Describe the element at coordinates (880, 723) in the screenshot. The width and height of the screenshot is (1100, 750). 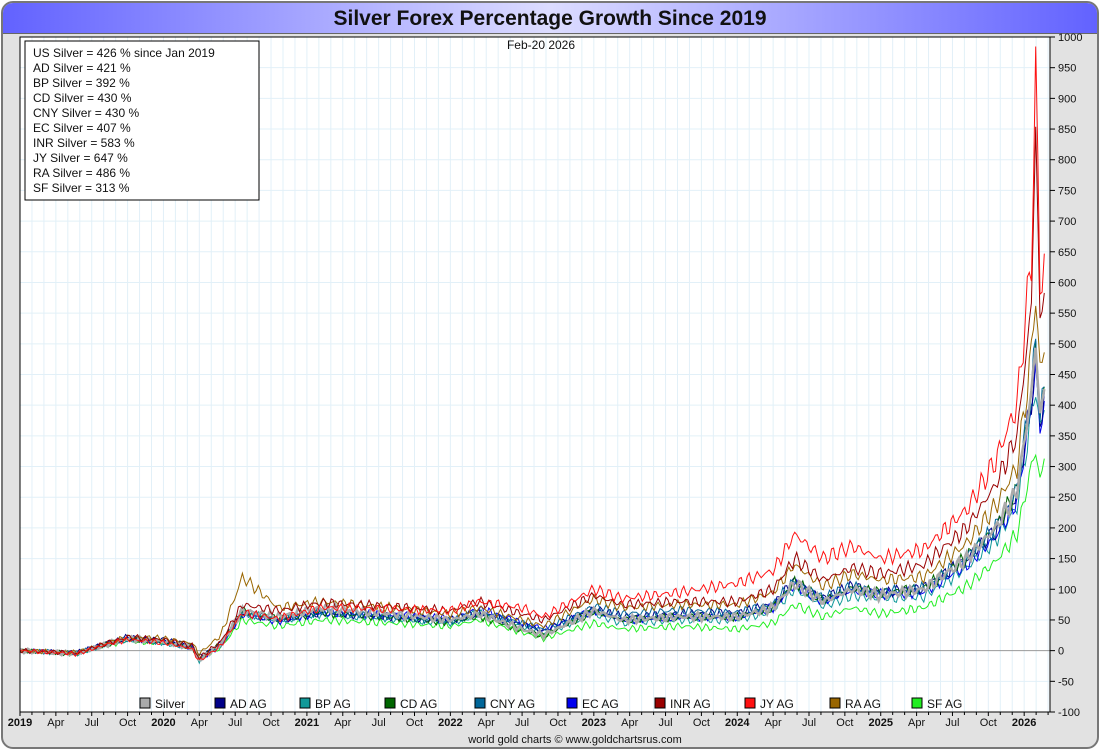
I see `x-tick-label: 2025` at that location.